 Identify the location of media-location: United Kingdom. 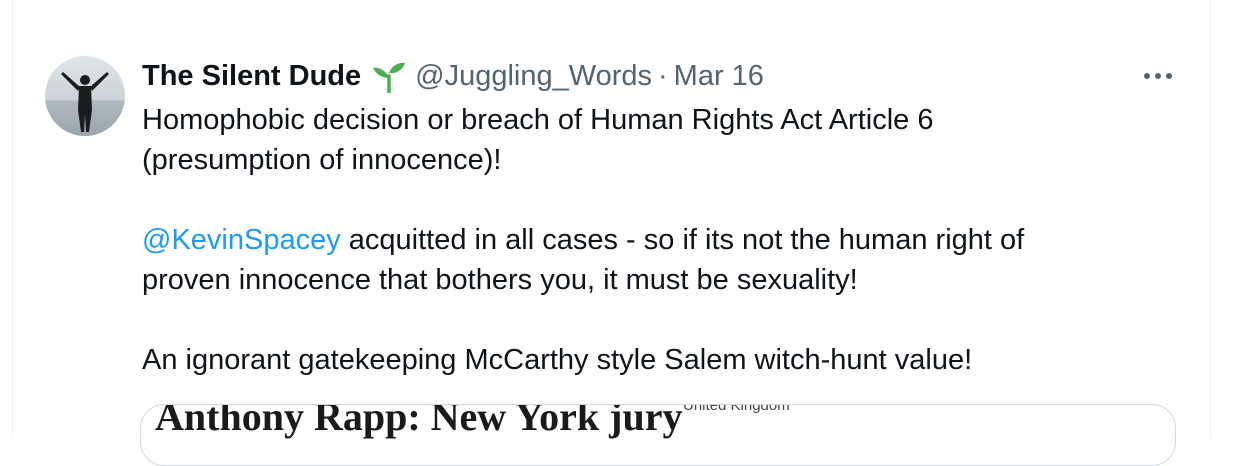
(736, 409).